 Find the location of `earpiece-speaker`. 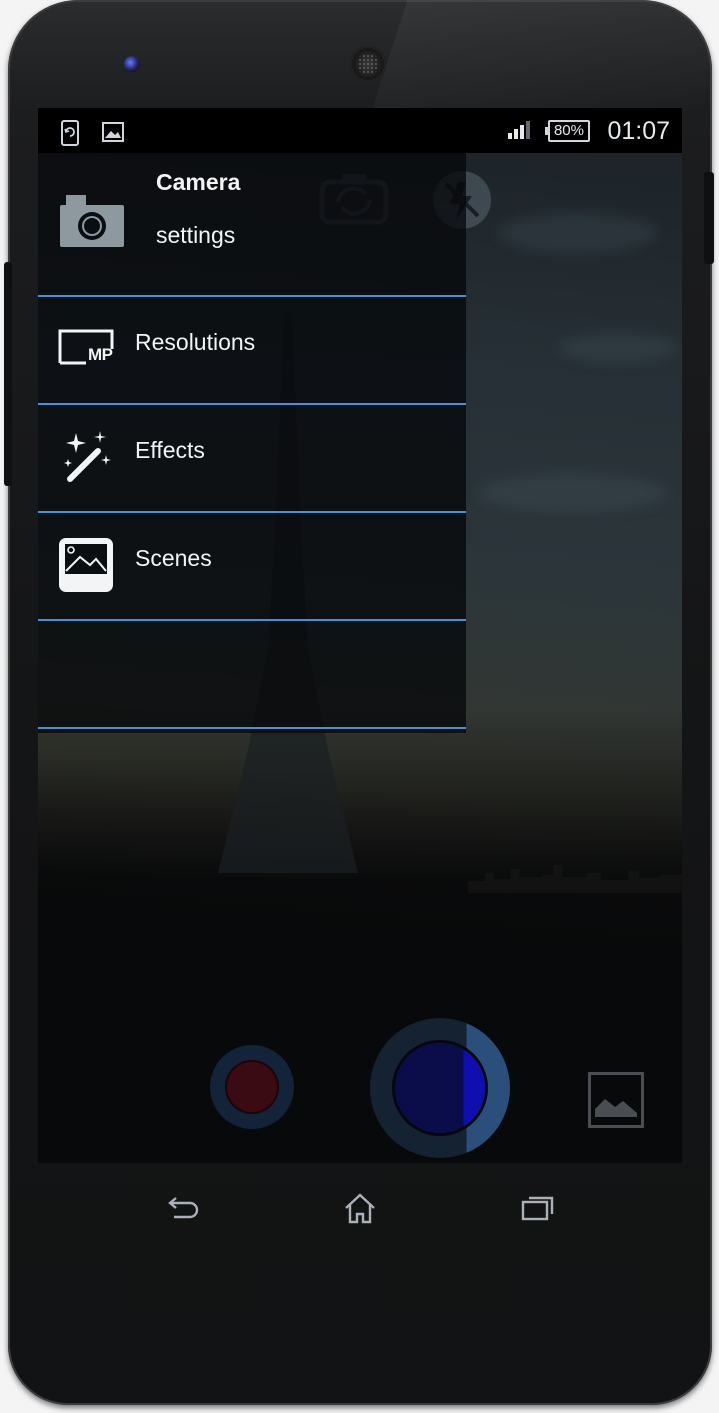

earpiece-speaker is located at coordinates (368, 64).